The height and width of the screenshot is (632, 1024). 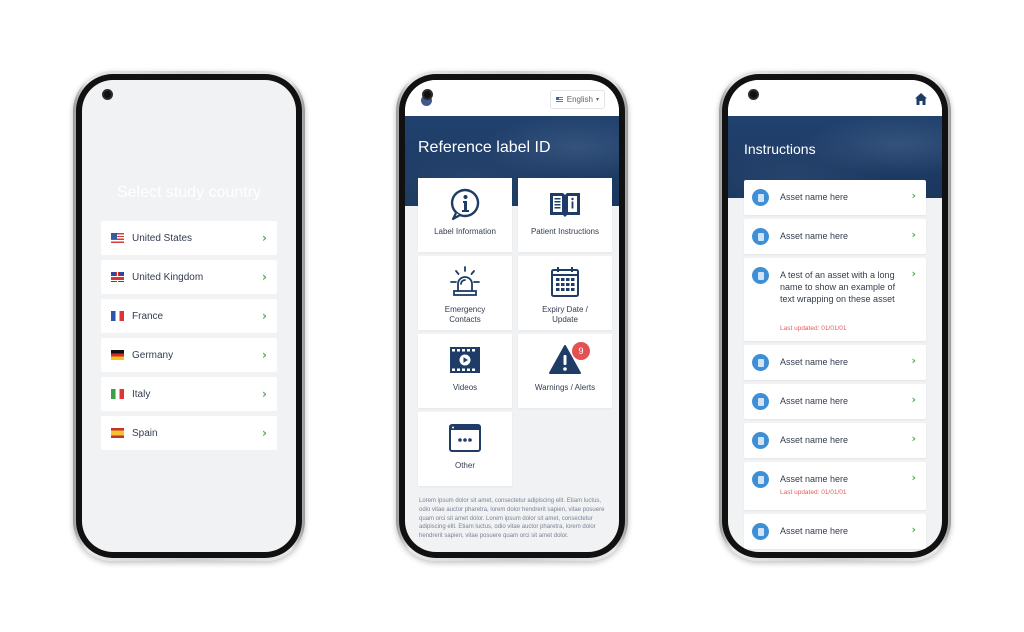 I want to click on country-label: United Kingdom, so click(x=168, y=277).